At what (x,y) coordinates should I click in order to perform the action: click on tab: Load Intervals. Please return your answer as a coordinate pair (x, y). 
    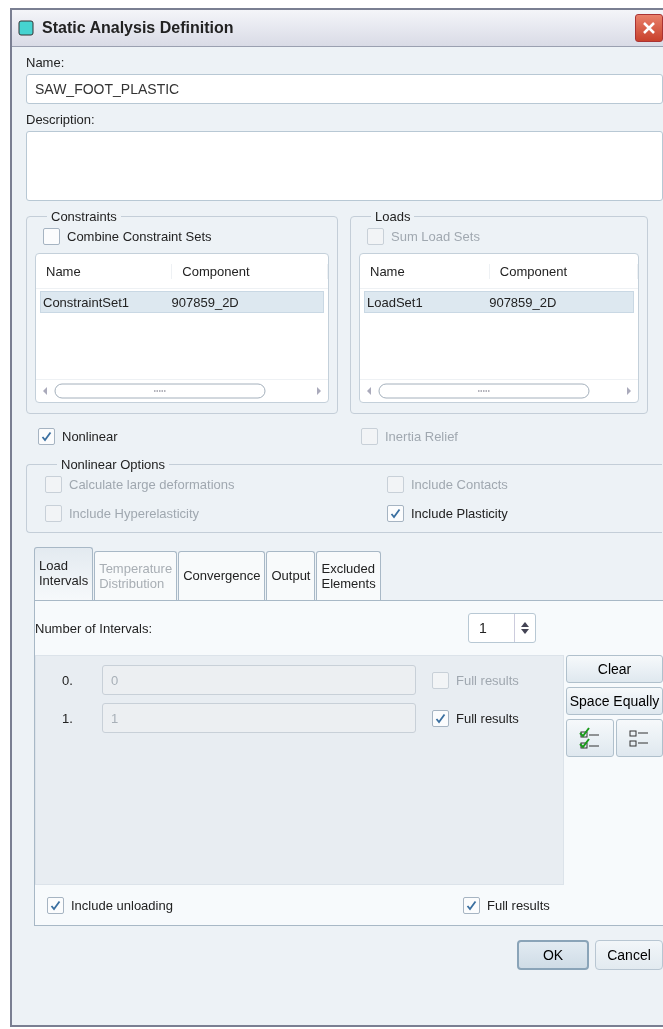
    Looking at the image, I should click on (64, 574).